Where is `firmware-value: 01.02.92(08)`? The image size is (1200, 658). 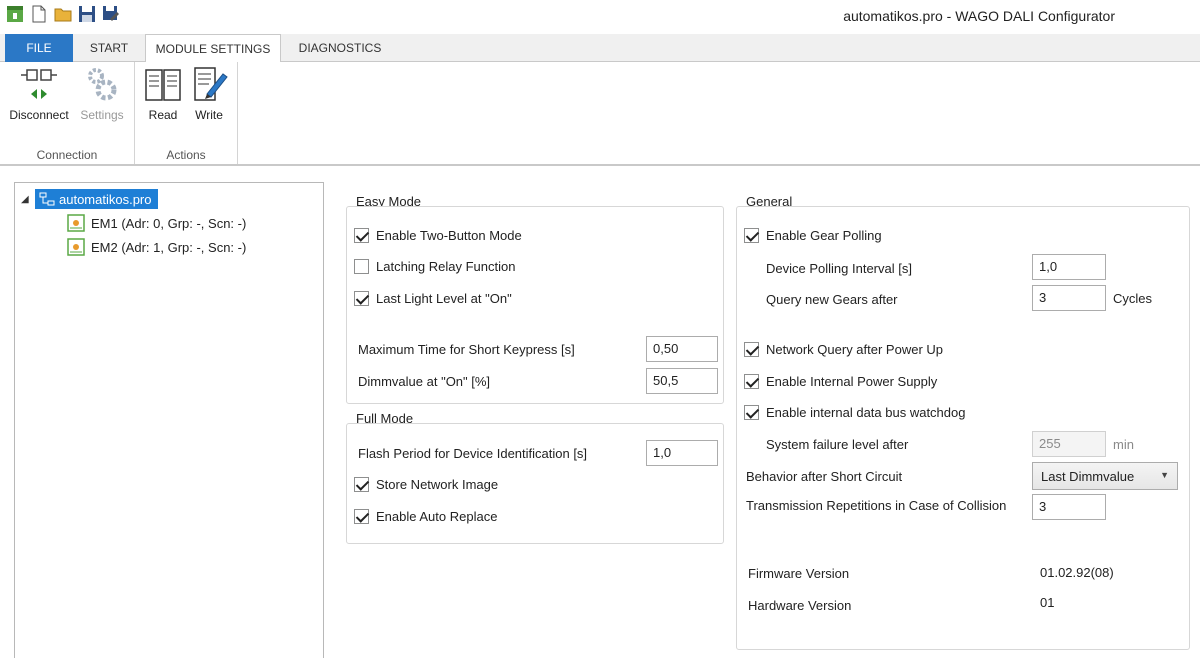 firmware-value: 01.02.92(08) is located at coordinates (1077, 572).